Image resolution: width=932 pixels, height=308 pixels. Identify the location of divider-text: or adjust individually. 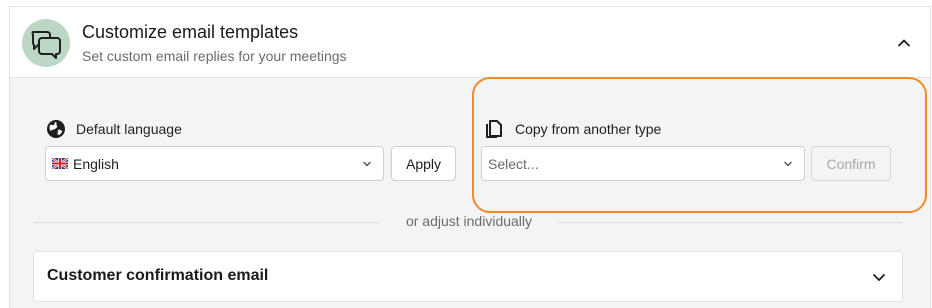
(469, 221).